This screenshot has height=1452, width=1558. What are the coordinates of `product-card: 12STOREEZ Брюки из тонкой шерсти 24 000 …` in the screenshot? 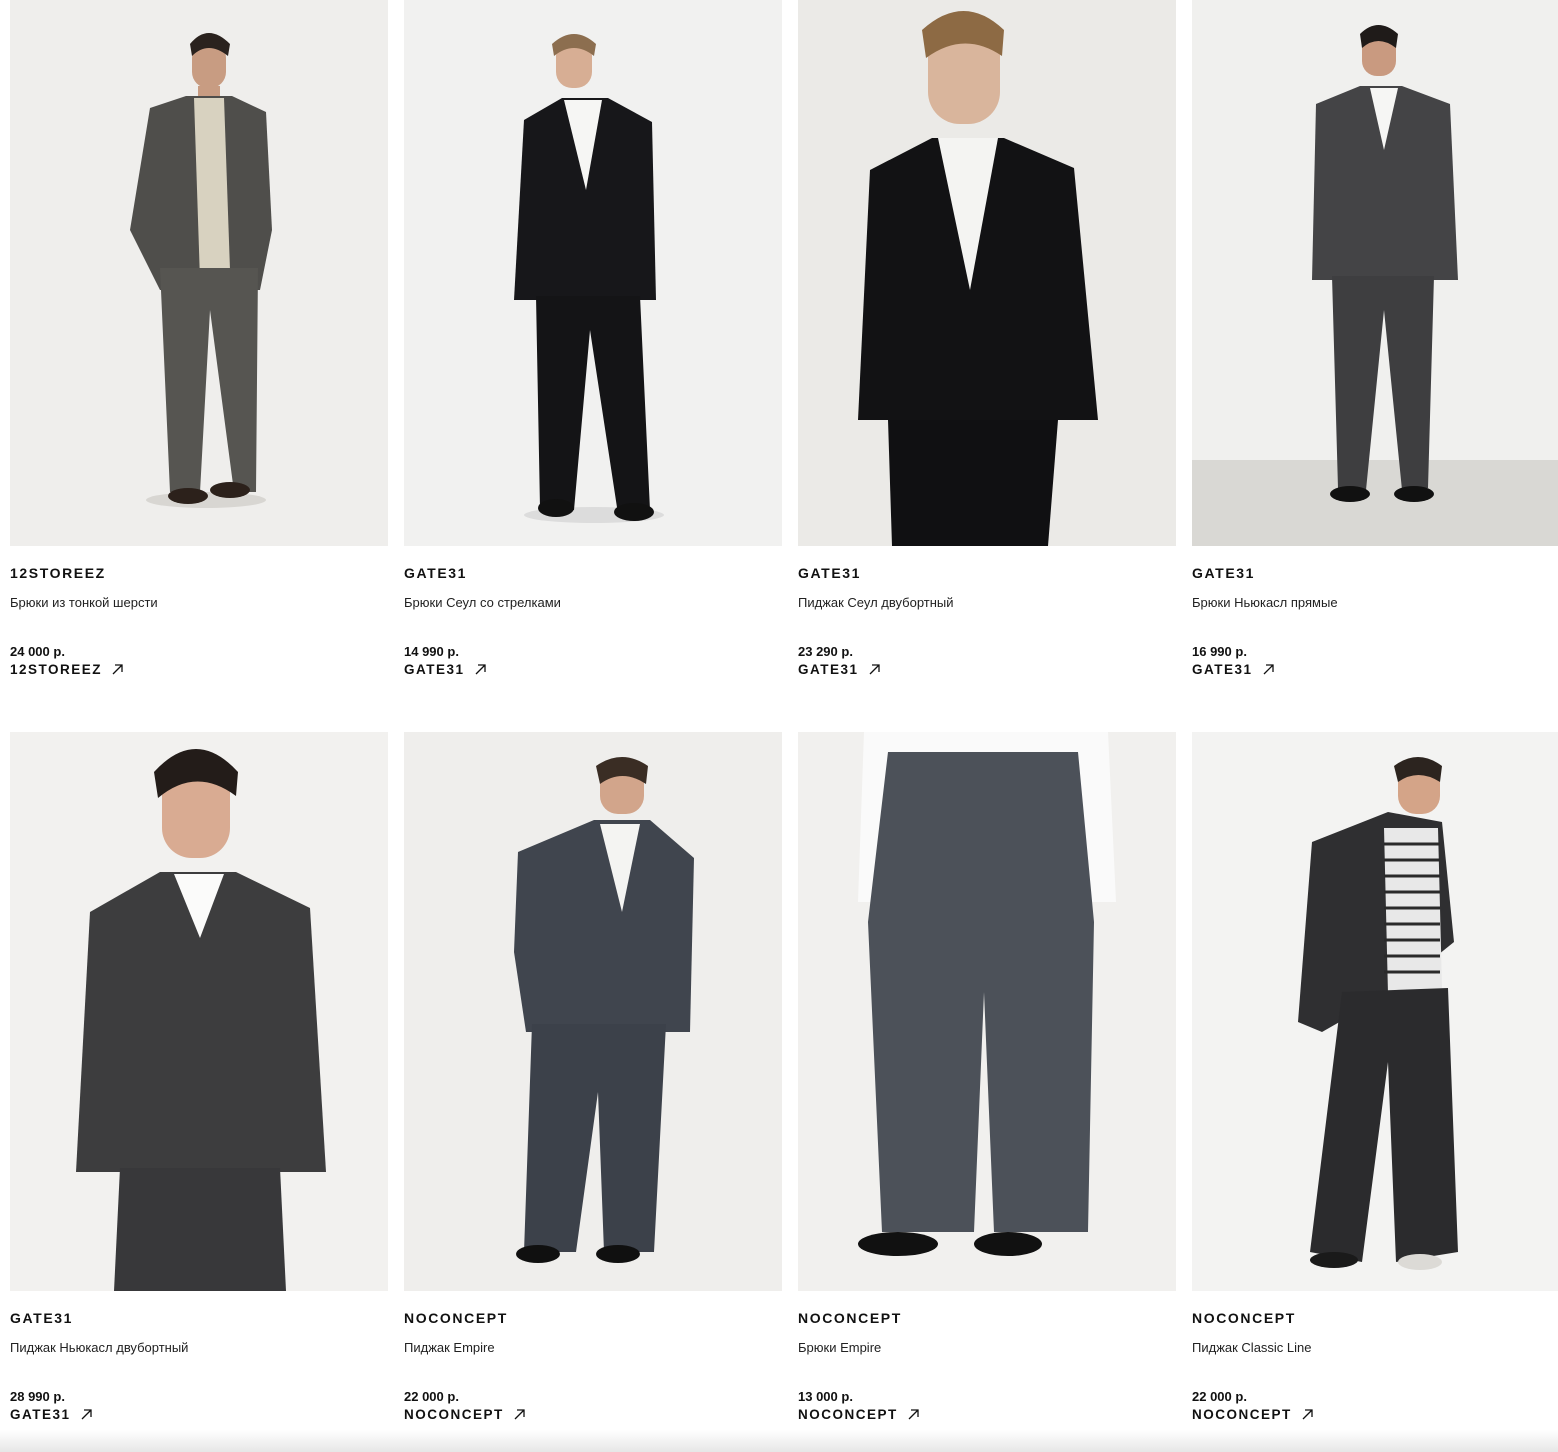 It's located at (199, 339).